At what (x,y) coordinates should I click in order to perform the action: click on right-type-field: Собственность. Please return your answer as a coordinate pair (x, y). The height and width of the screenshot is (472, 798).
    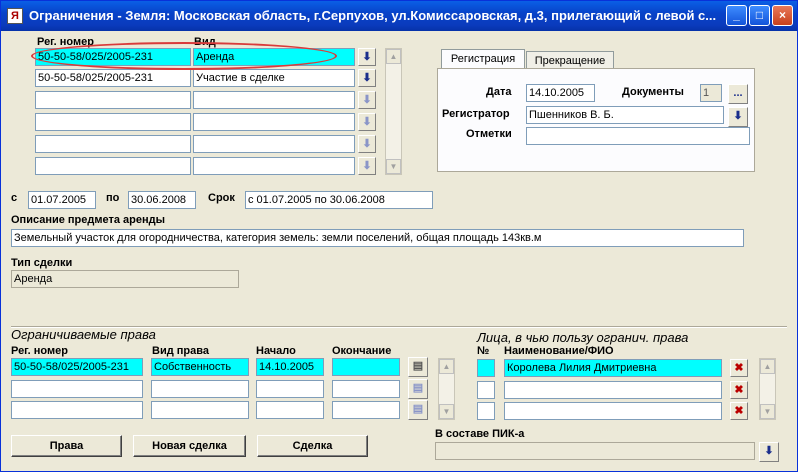
    Looking at the image, I should click on (200, 367).